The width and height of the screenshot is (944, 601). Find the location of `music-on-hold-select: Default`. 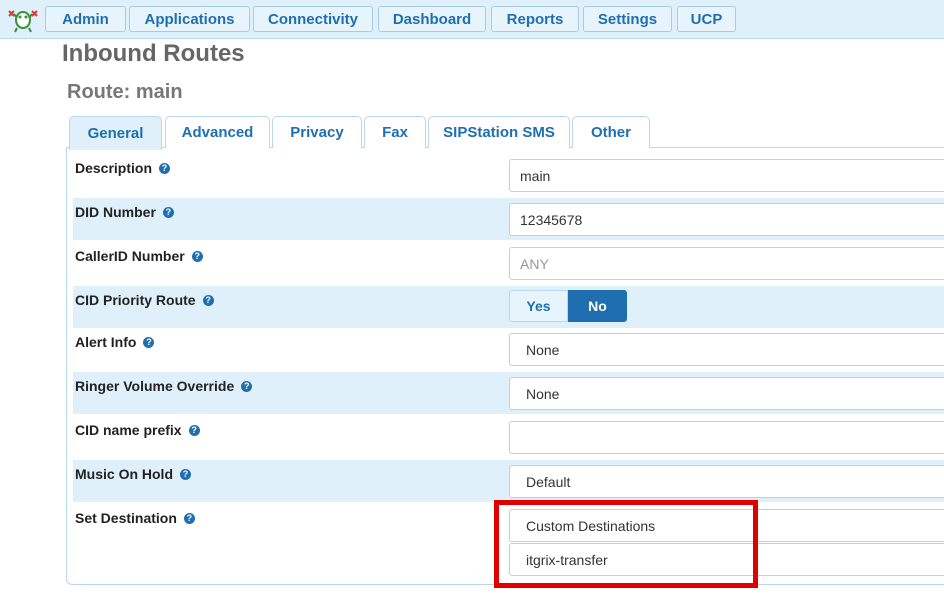

music-on-hold-select: Default is located at coordinates (726, 481).